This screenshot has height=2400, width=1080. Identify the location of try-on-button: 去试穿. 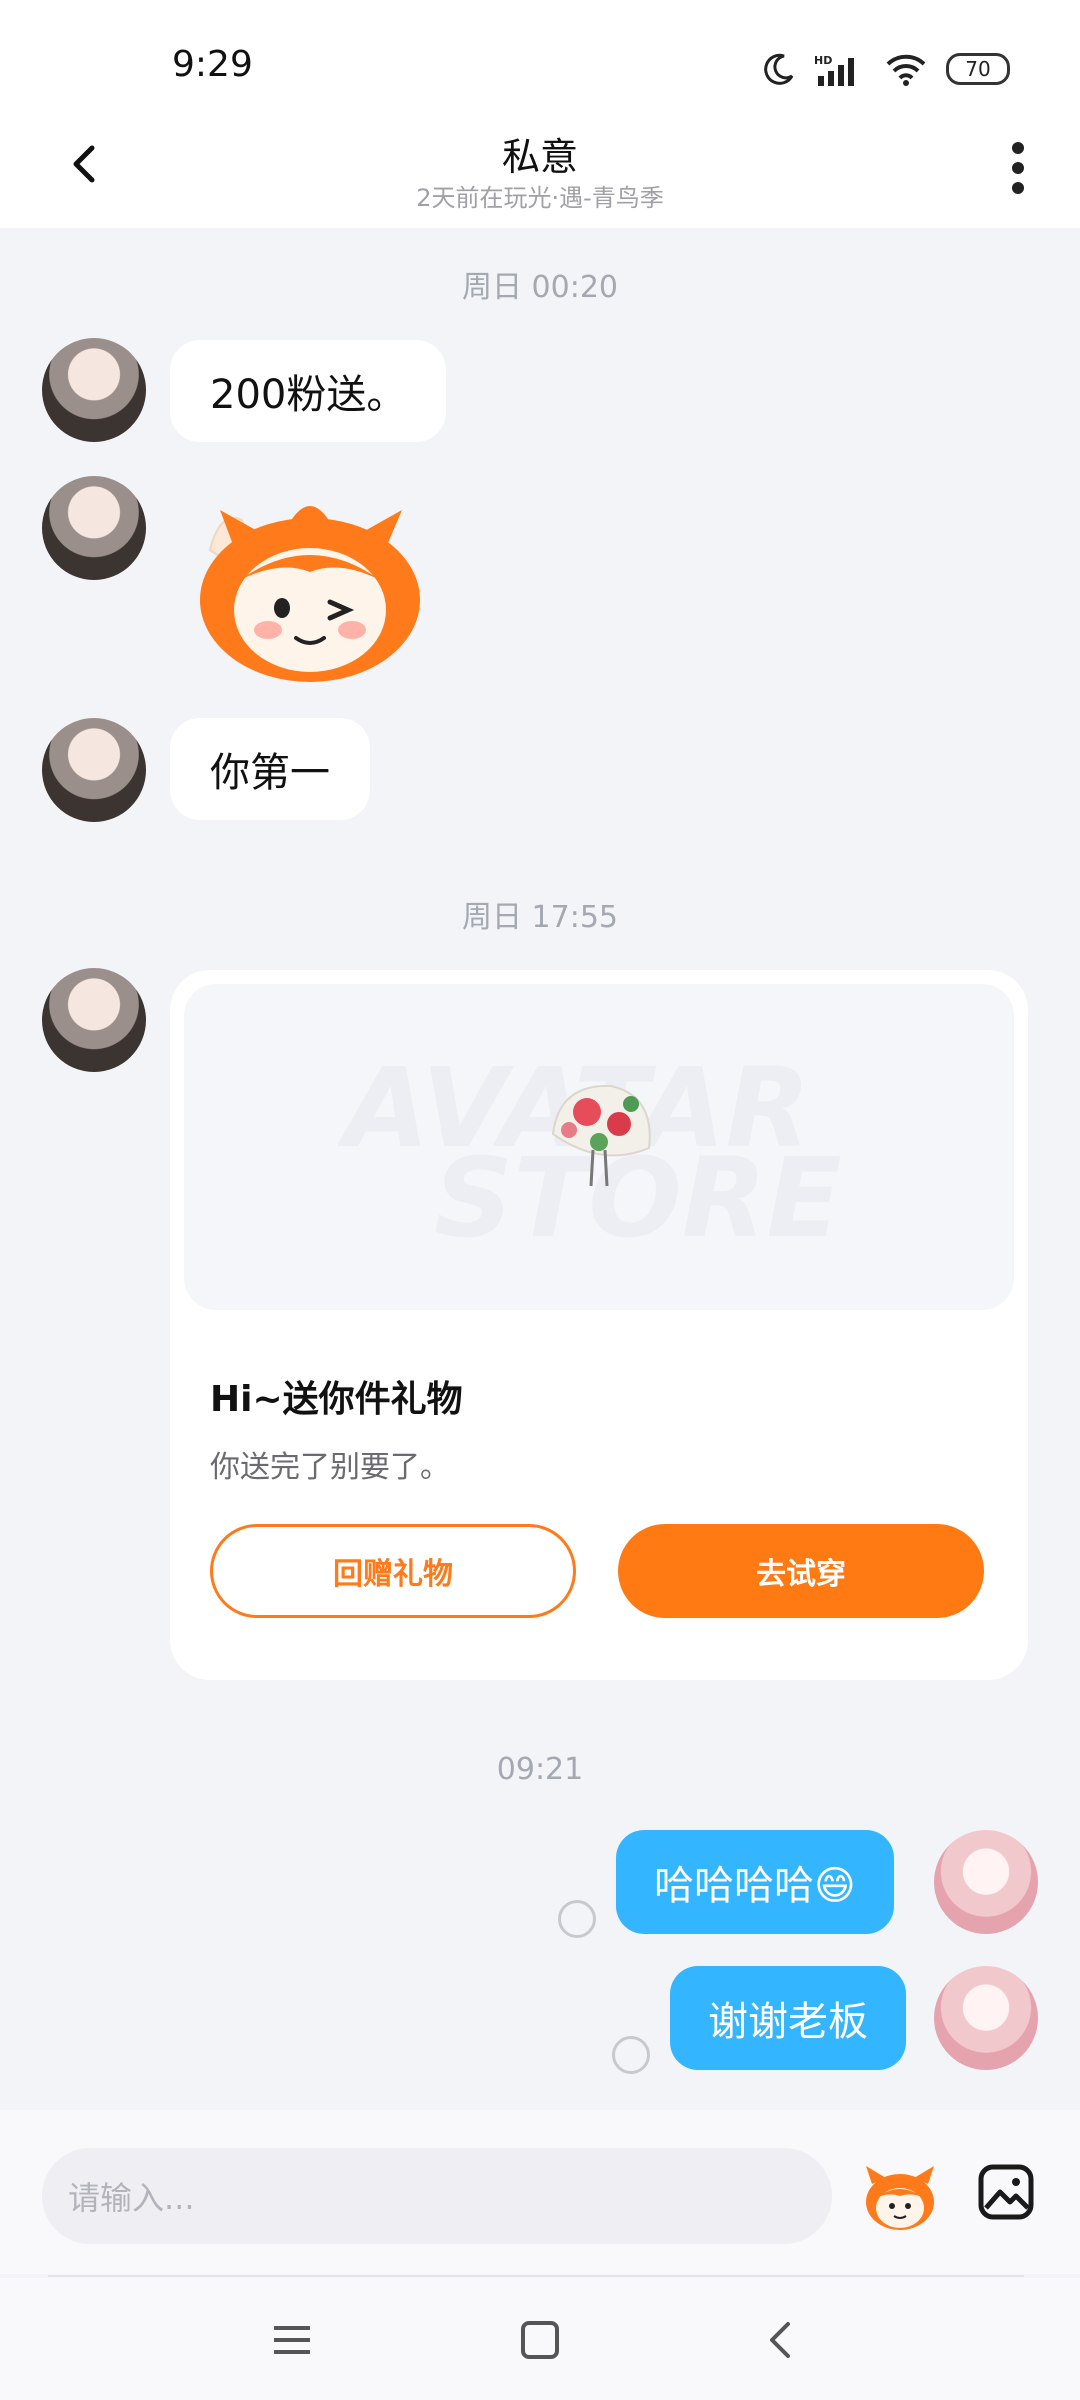
(801, 1571).